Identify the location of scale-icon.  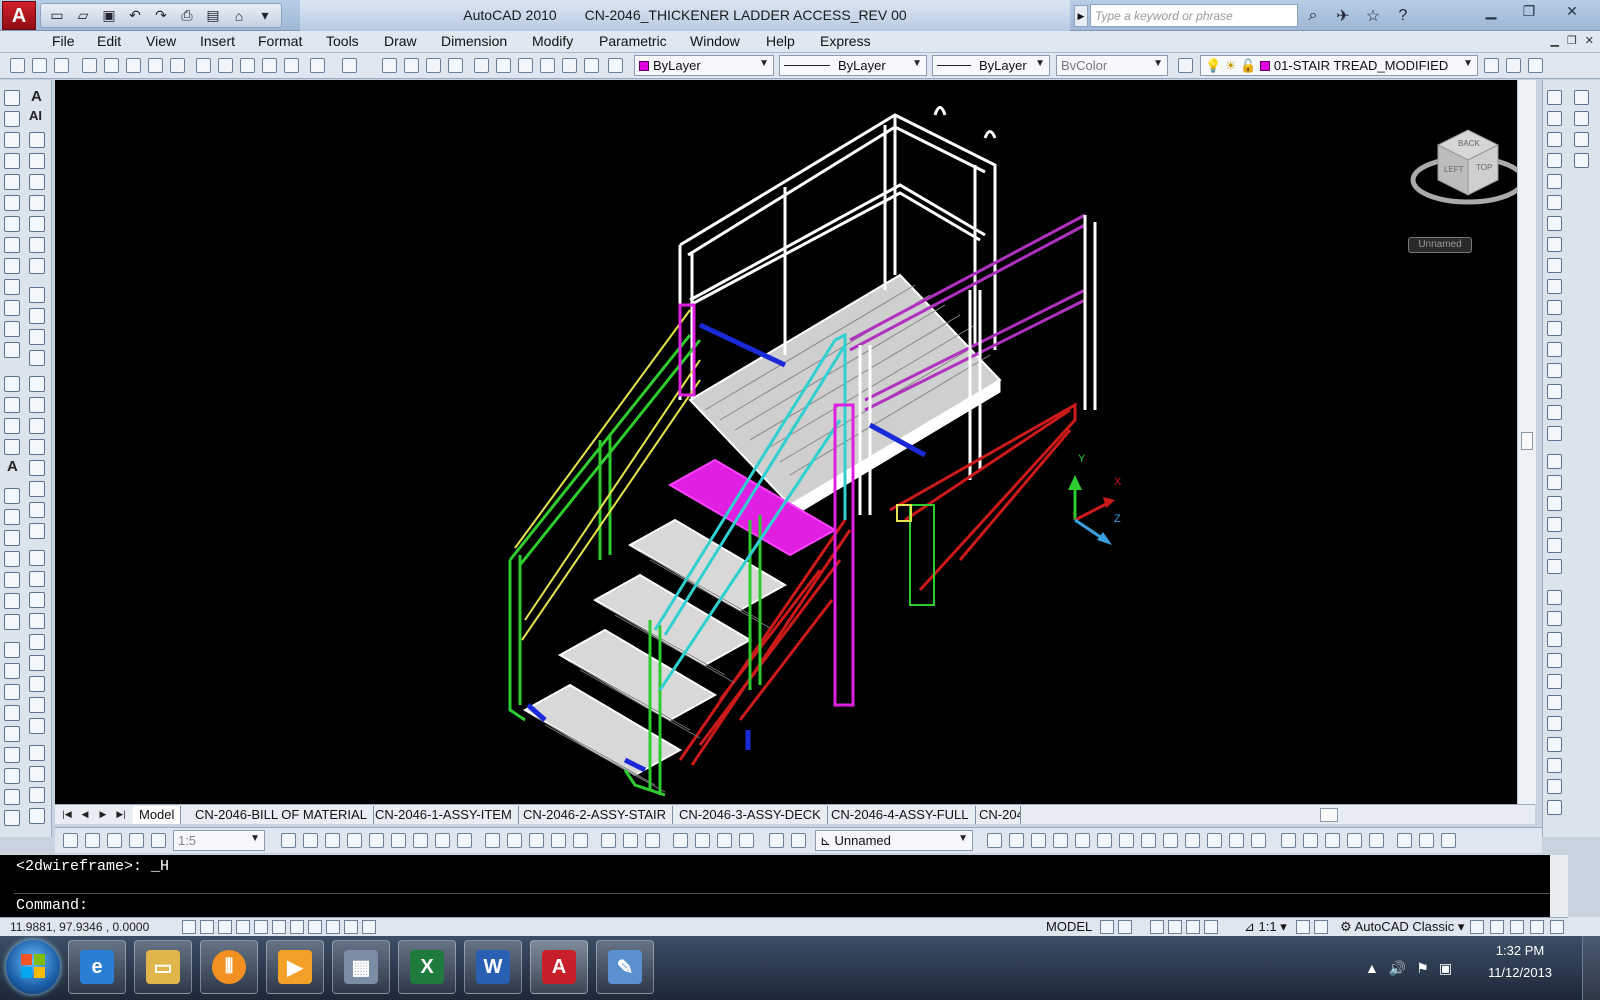
(12, 650).